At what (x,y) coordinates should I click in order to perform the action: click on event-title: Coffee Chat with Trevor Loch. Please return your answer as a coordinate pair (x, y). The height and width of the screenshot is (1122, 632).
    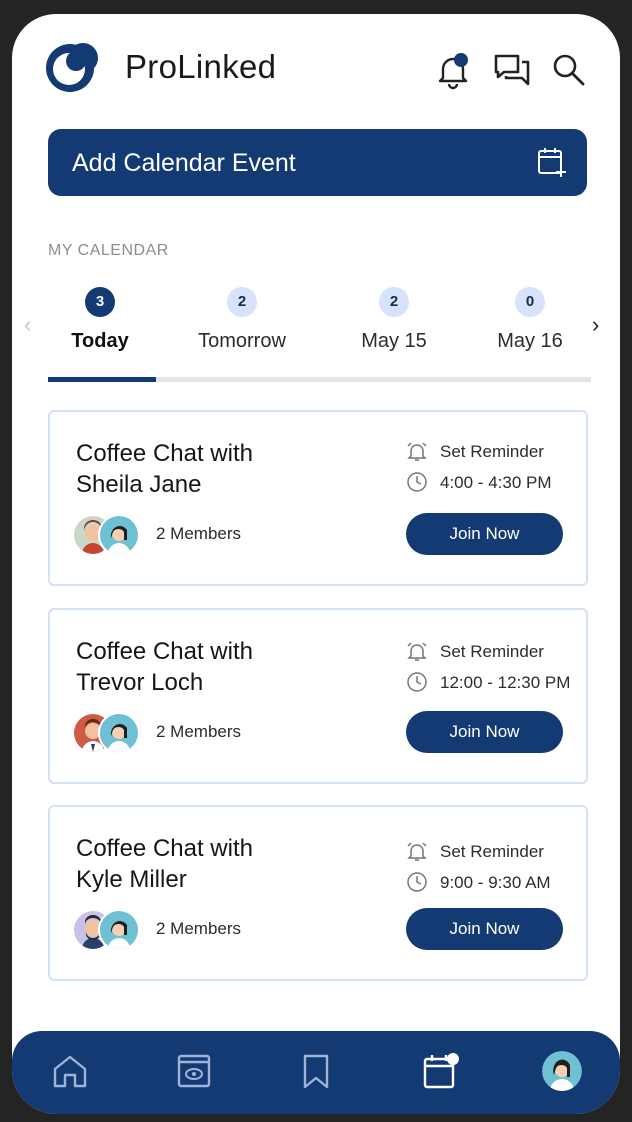
    Looking at the image, I should click on (196, 667).